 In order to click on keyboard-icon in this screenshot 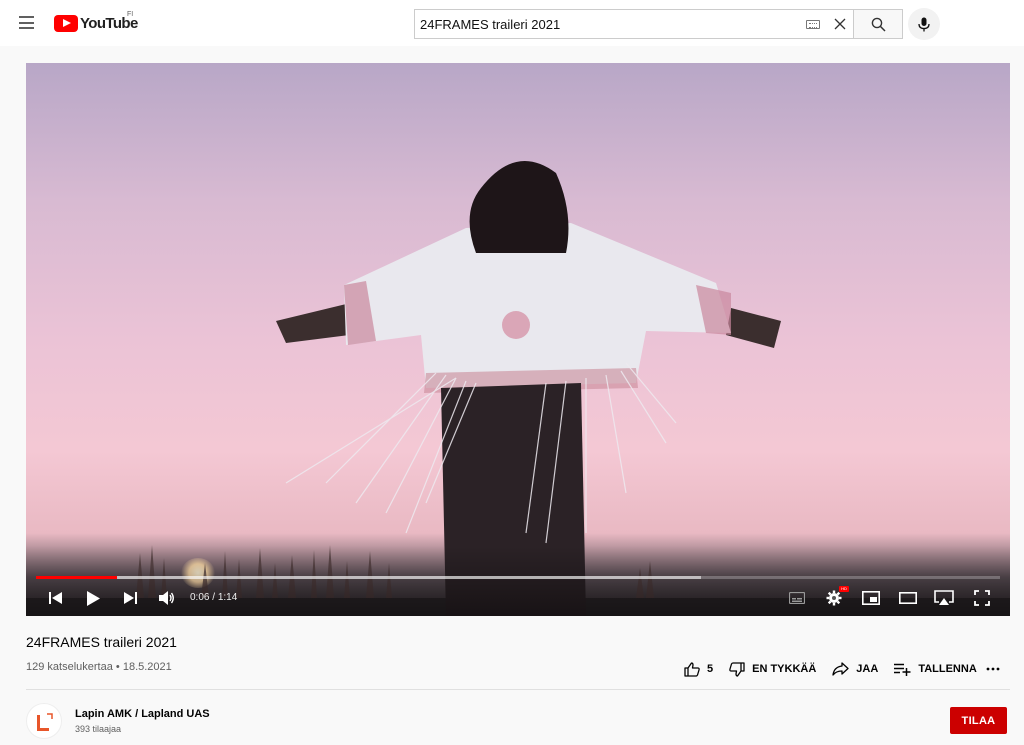, I will do `click(813, 24)`.